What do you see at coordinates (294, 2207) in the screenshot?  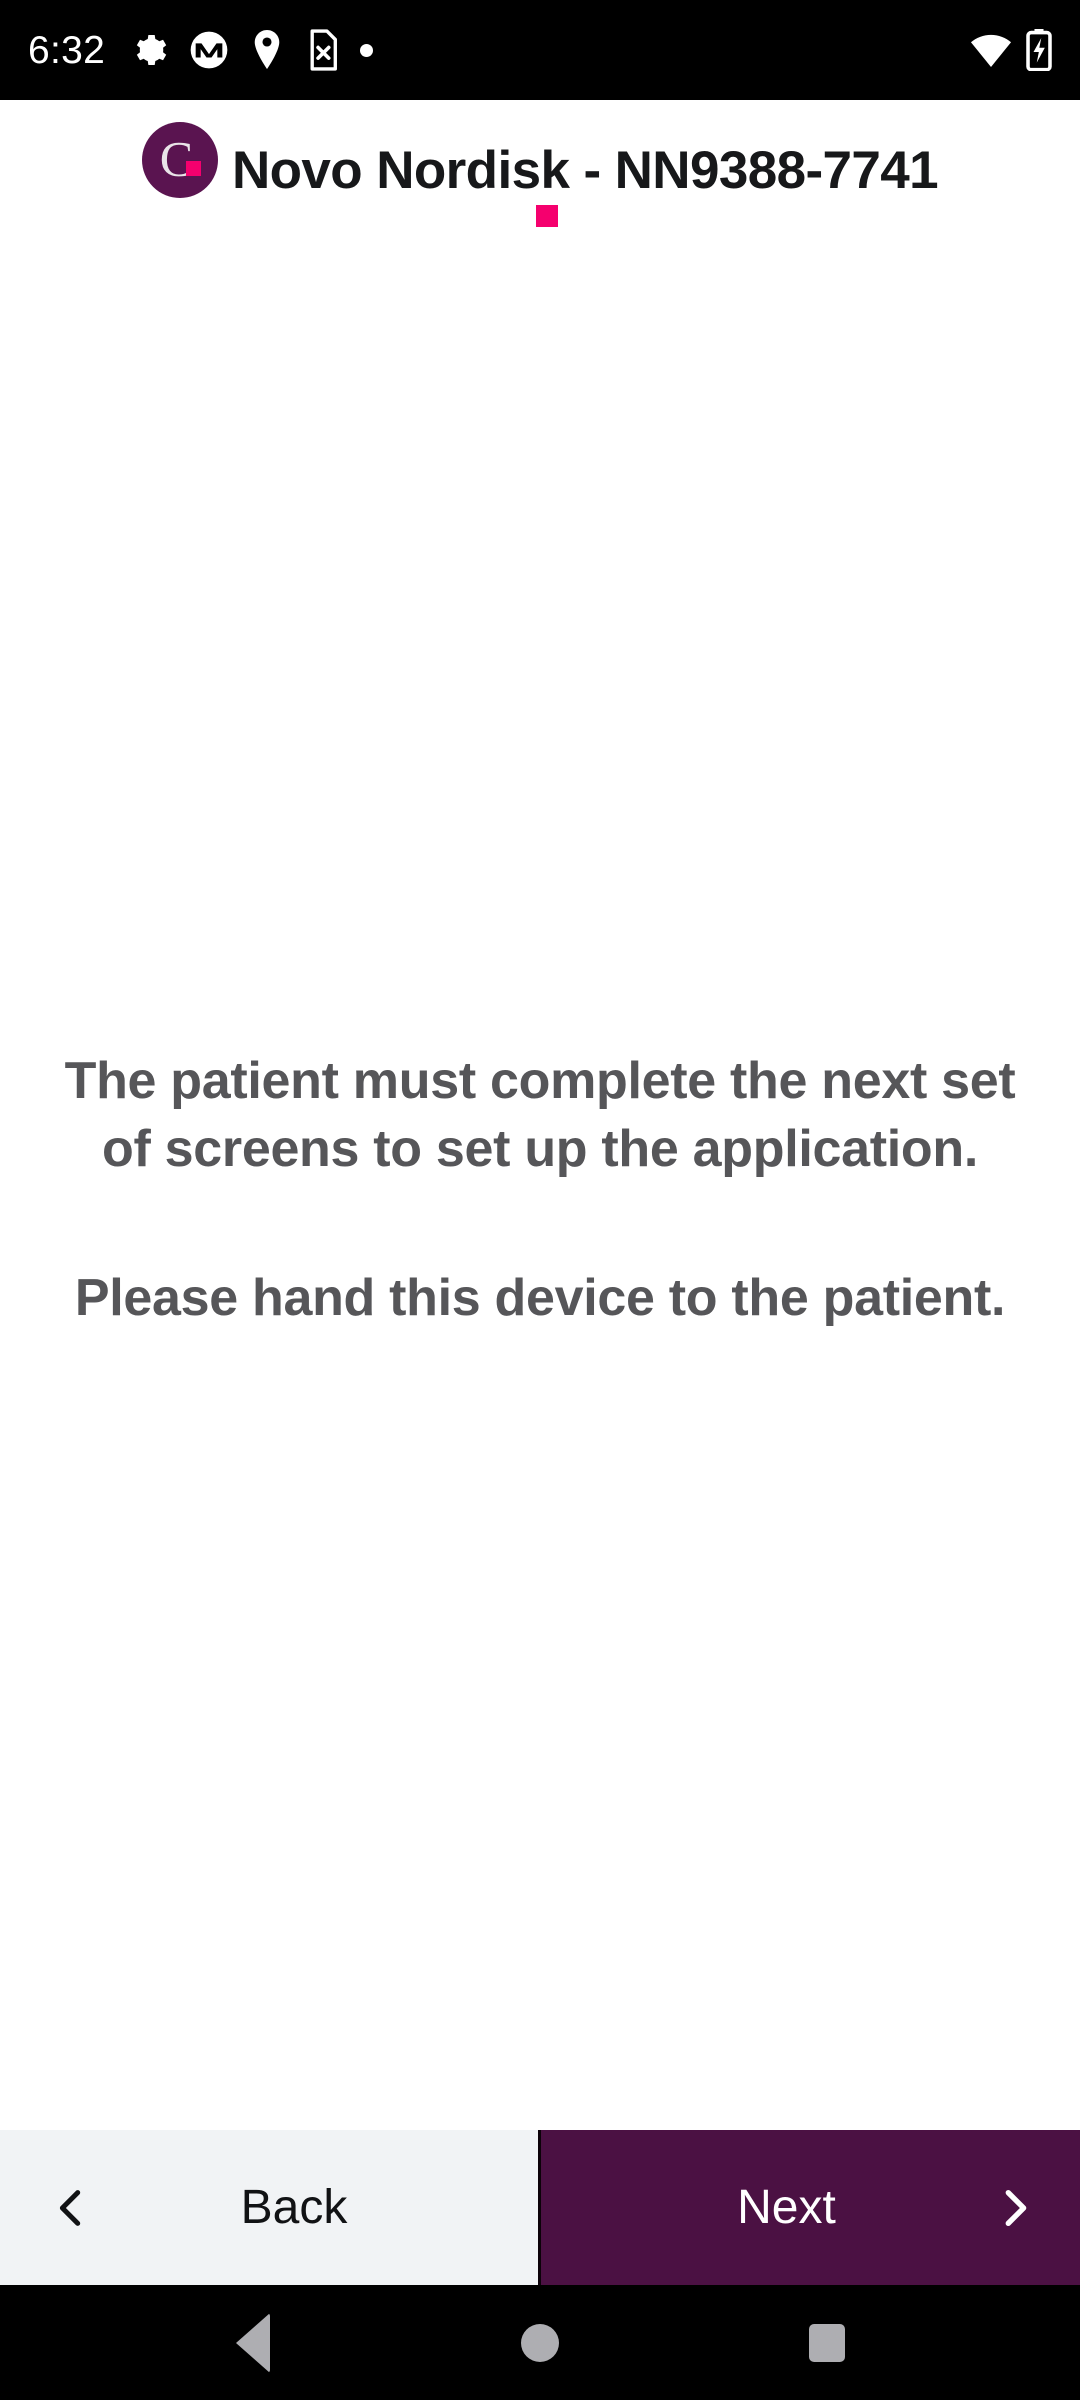 I see `back-button-label: Back` at bounding box center [294, 2207].